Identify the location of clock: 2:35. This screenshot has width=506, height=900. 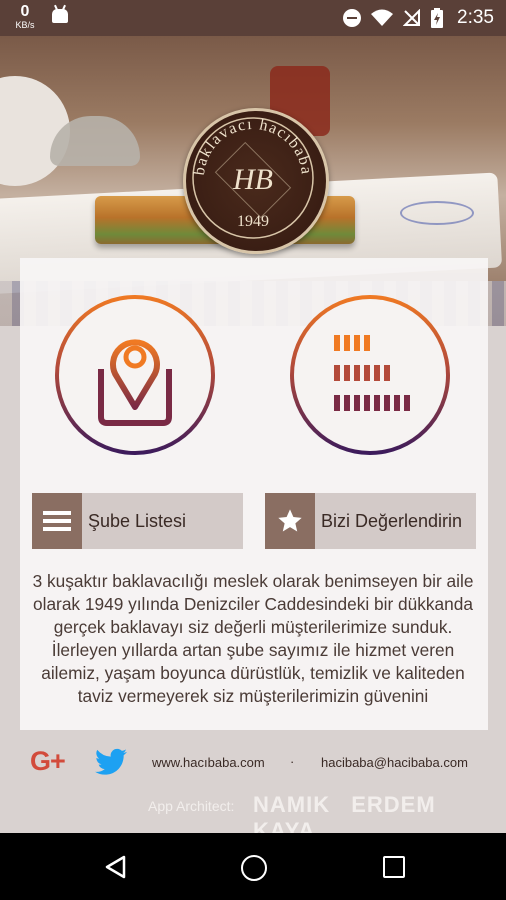
(475, 17).